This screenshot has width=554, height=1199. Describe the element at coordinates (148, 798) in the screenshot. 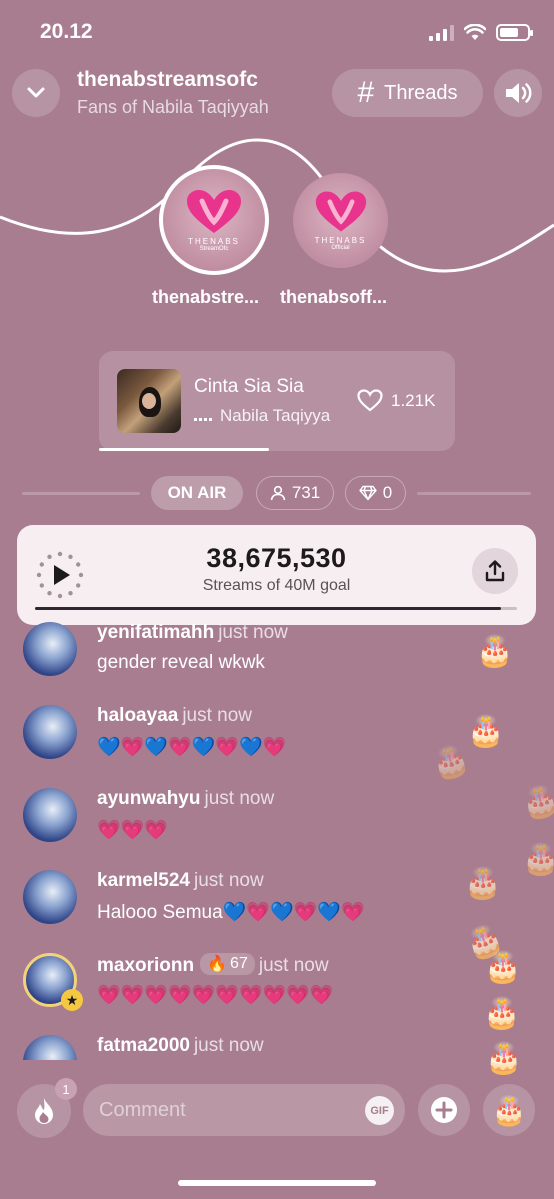

I see `comment-username: ayunwahyu` at that location.